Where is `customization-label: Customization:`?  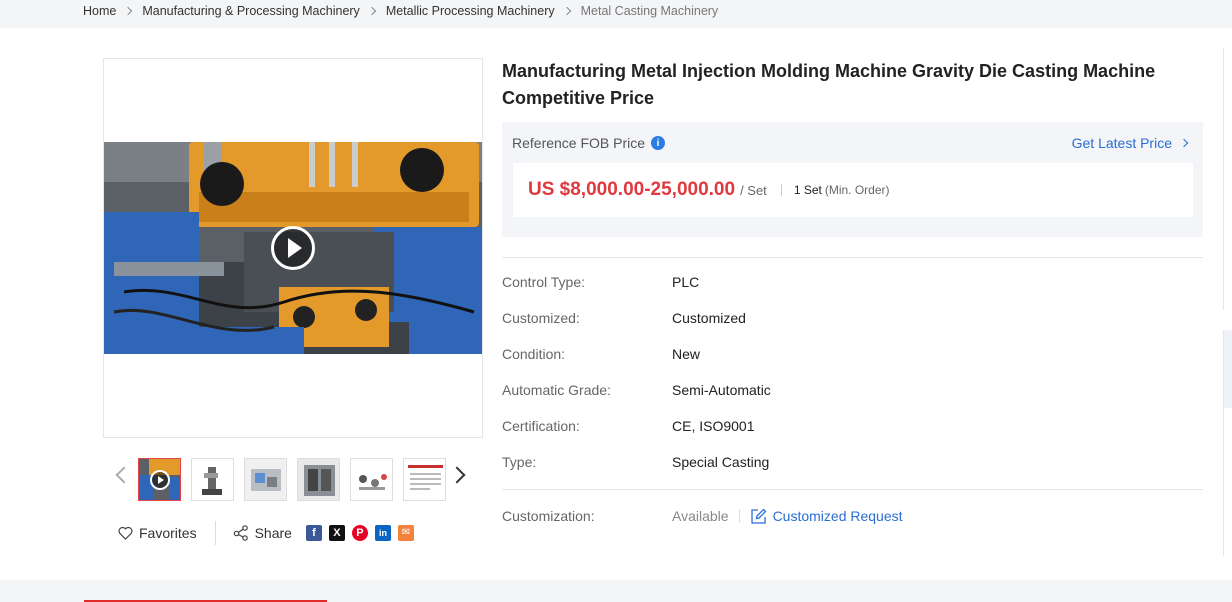
customization-label: Customization: is located at coordinates (548, 516).